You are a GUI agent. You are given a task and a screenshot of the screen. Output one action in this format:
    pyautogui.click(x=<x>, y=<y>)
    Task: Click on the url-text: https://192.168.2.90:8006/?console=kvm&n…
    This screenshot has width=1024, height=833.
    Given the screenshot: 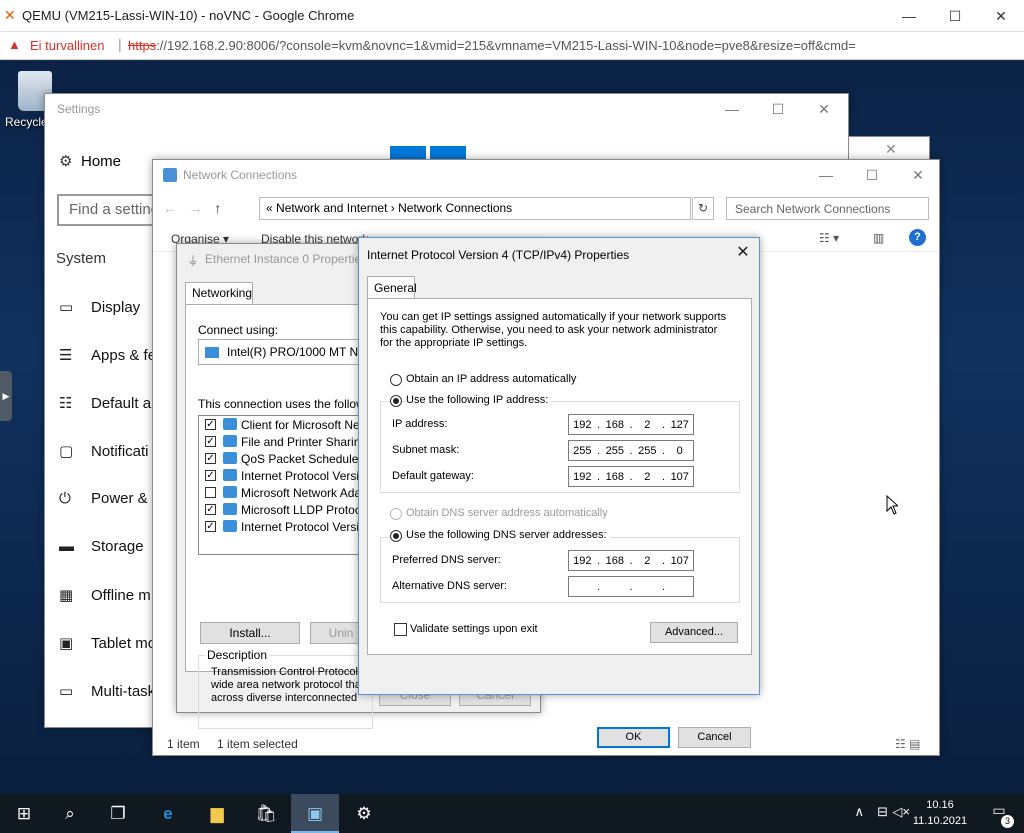 What is the action you would take?
    pyautogui.click(x=492, y=45)
    